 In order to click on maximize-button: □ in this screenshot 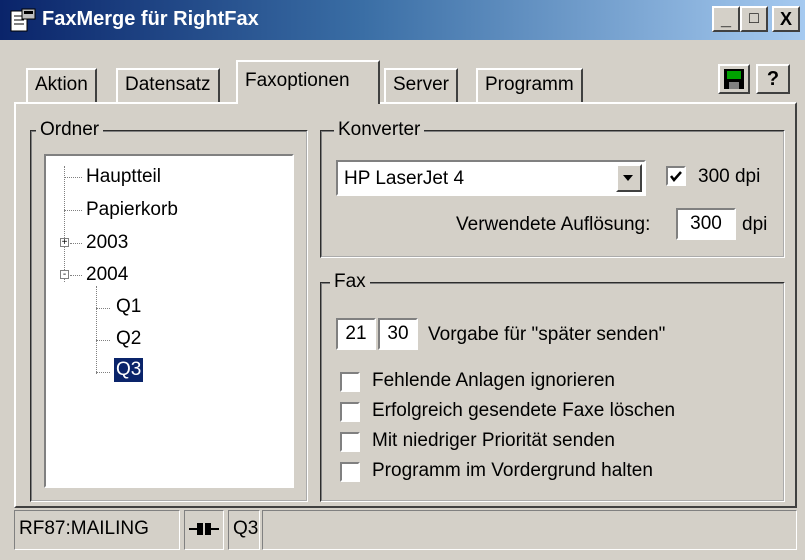, I will do `click(754, 19)`.